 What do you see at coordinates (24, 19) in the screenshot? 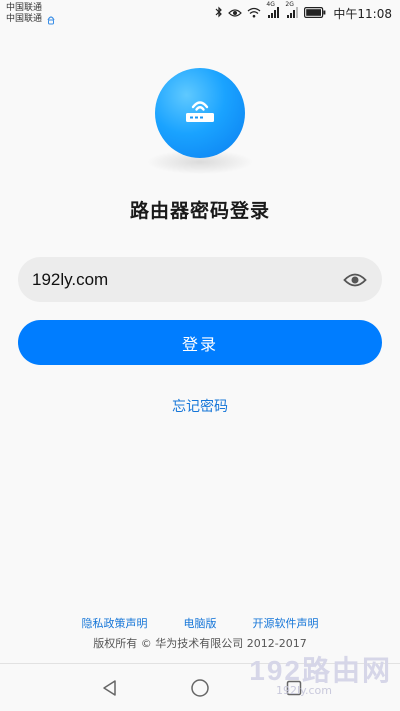
I see `carrier-2-label: 中国联通` at bounding box center [24, 19].